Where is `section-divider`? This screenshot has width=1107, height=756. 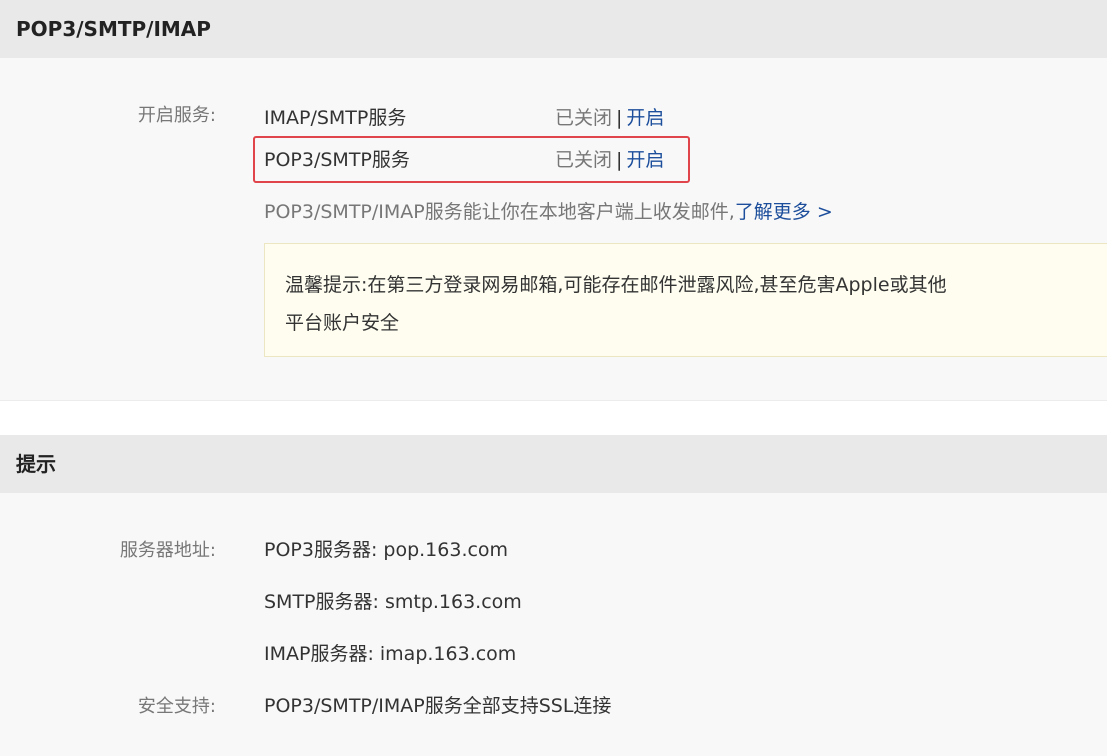
section-divider is located at coordinates (553, 400).